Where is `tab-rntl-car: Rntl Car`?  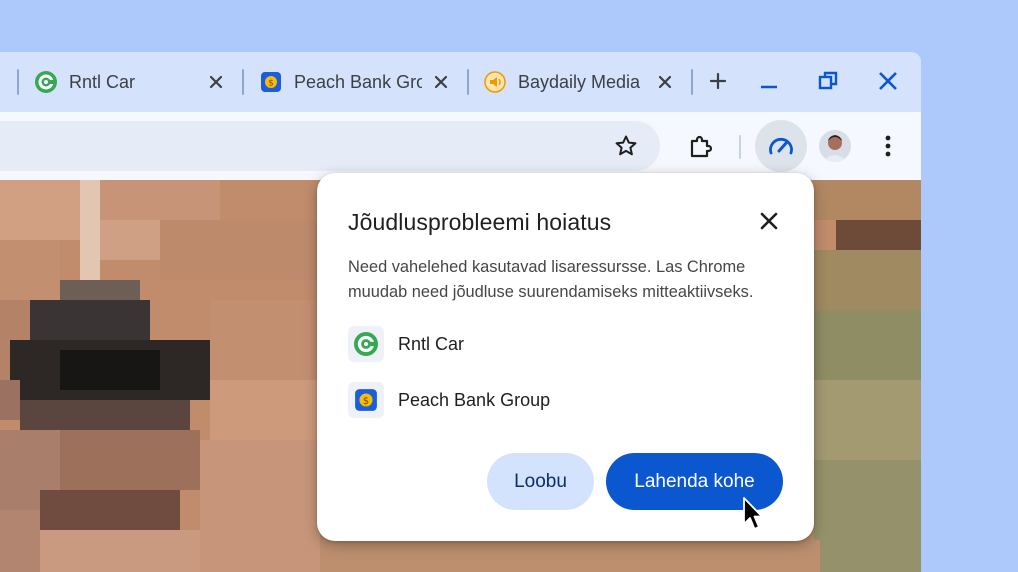
tab-rntl-car: Rntl Car is located at coordinates (131, 82).